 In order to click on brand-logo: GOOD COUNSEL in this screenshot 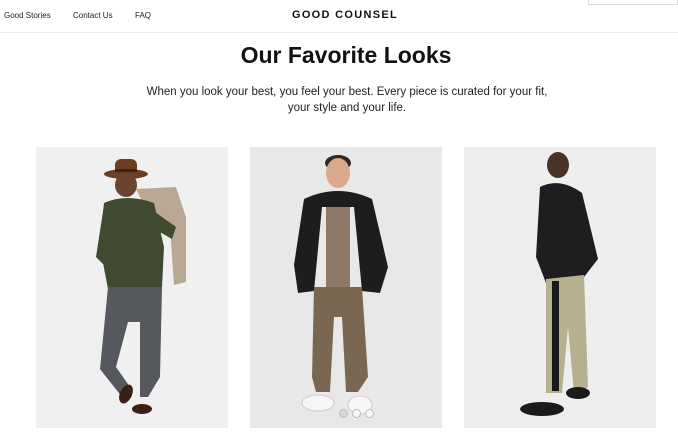, I will do `click(339, 15)`.